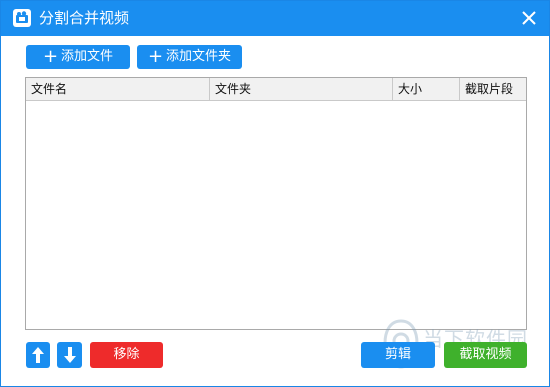 This screenshot has width=550, height=387. I want to click on move-up-button, so click(38, 355).